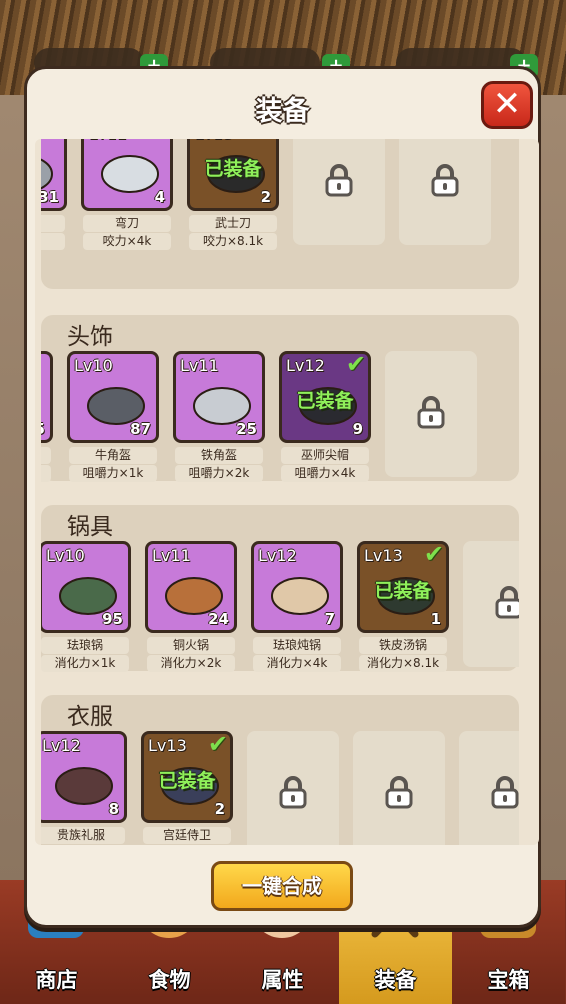 The height and width of the screenshot is (1004, 566). What do you see at coordinates (297, 663) in the screenshot?
I see `item-stat: 消化力×4k` at bounding box center [297, 663].